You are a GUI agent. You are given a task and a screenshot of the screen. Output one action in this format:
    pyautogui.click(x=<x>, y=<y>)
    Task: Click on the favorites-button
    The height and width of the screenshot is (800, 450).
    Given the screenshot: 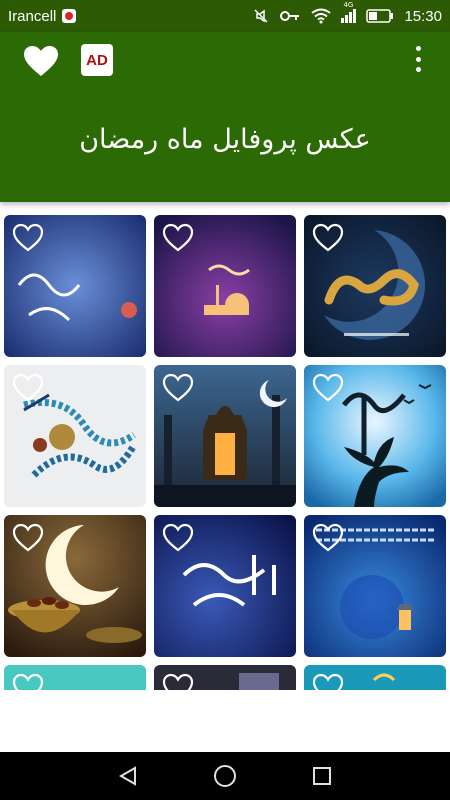 What is the action you would take?
    pyautogui.click(x=41, y=61)
    